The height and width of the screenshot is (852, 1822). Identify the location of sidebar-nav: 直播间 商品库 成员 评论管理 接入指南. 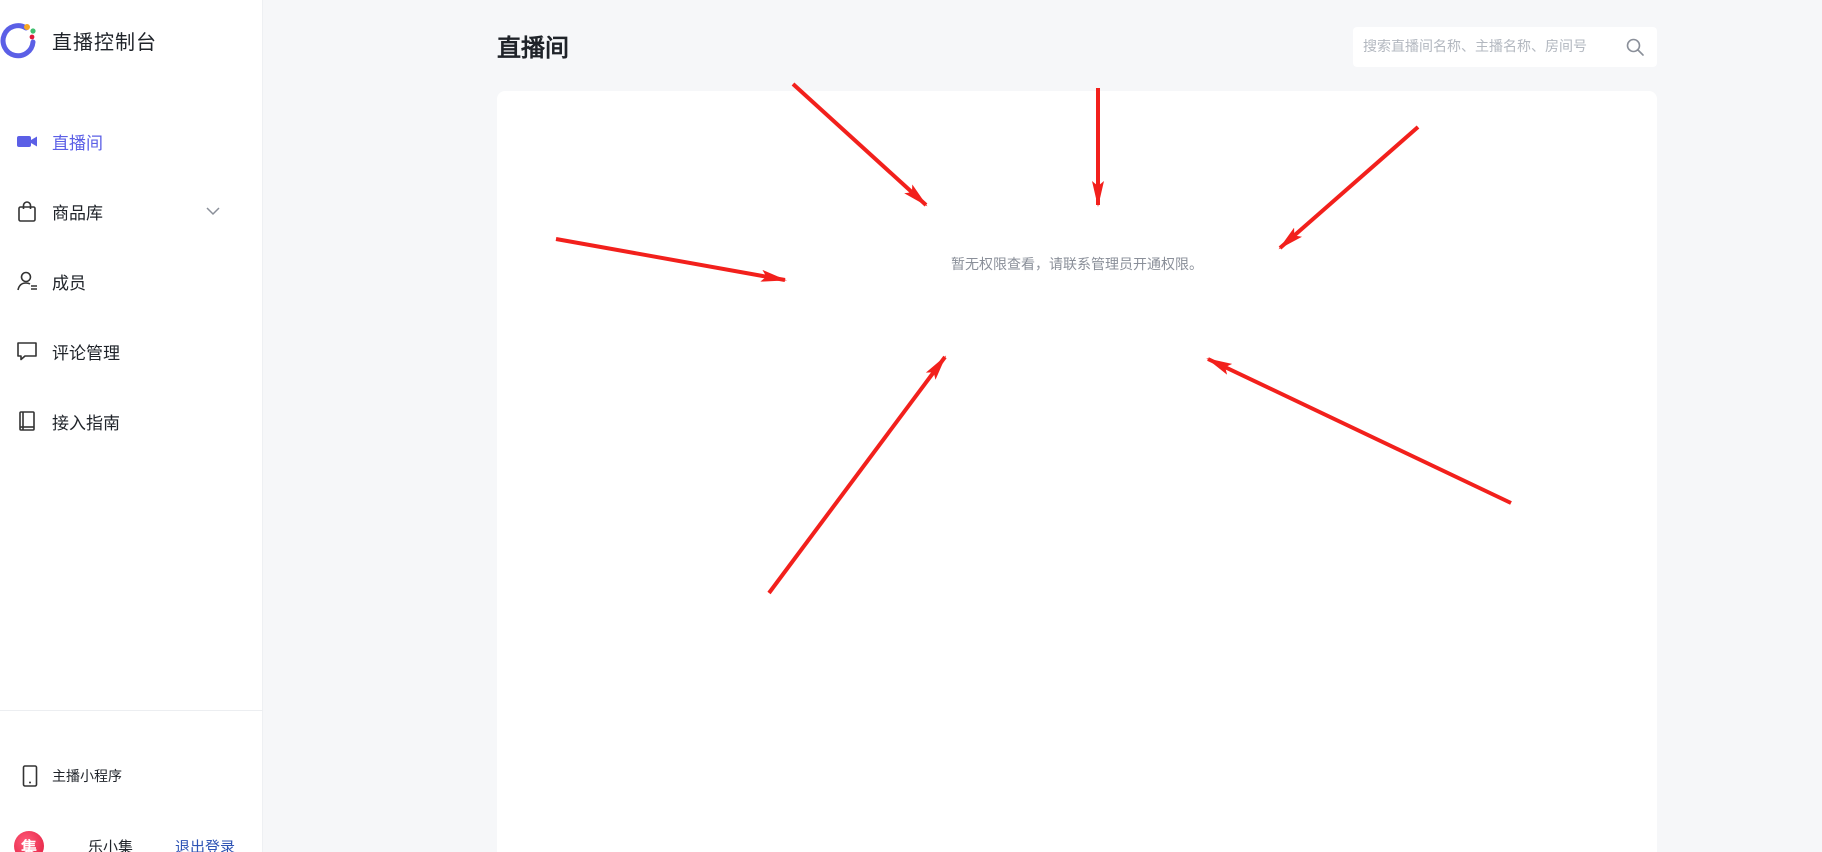
(131, 281).